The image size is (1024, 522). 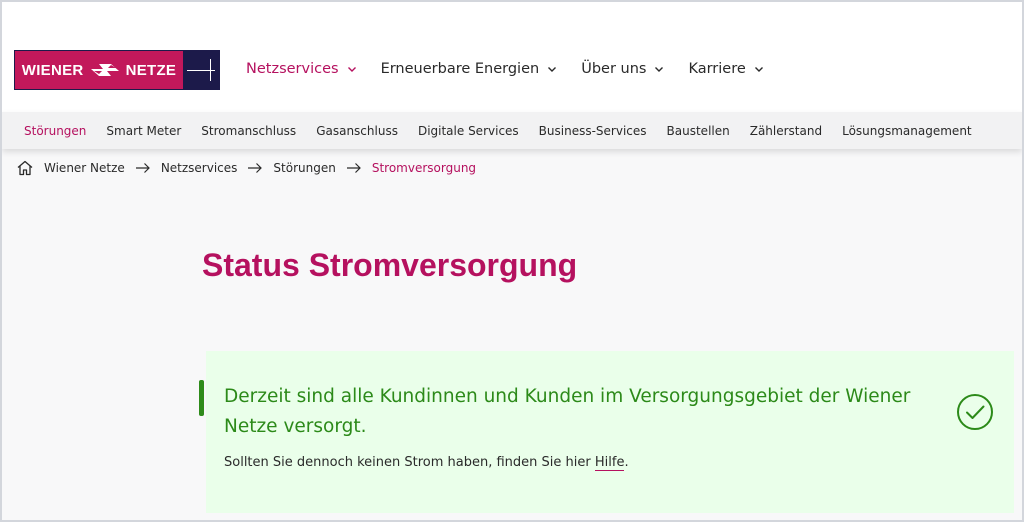 What do you see at coordinates (25, 168) in the screenshot?
I see `home-icon` at bounding box center [25, 168].